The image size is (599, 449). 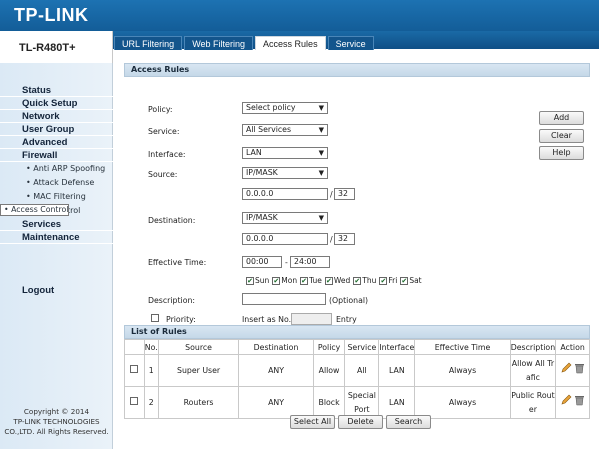 What do you see at coordinates (561, 136) in the screenshot?
I see `clear-button: Clear` at bounding box center [561, 136].